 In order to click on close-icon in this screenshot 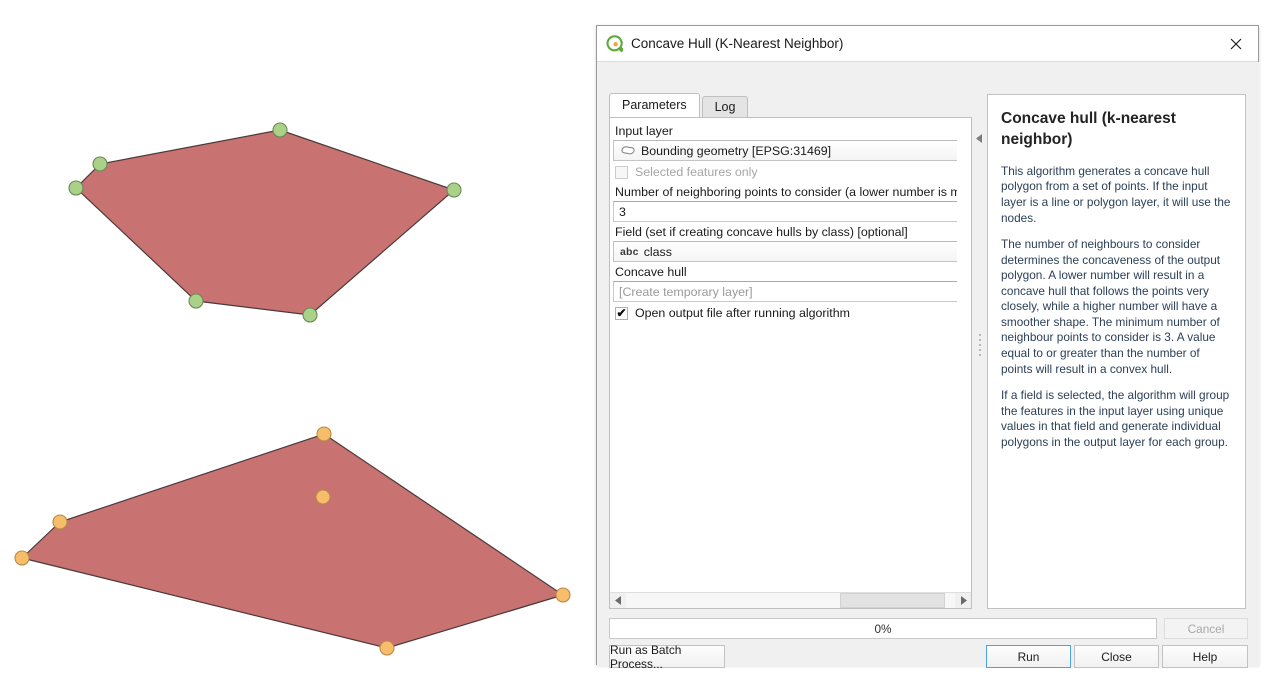, I will do `click(1235, 43)`.